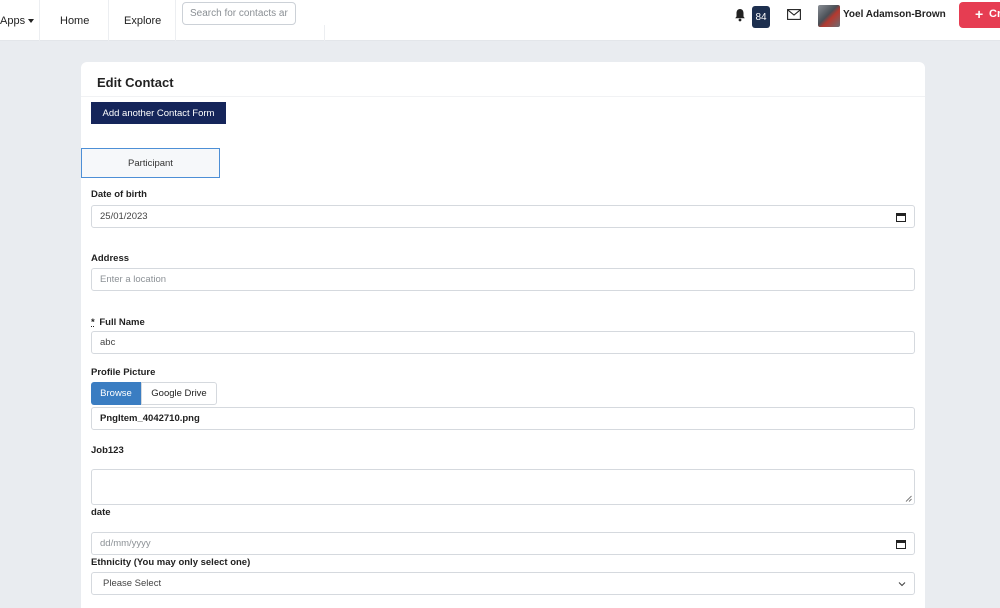 The height and width of the screenshot is (608, 1000). I want to click on browse-button: Browse, so click(116, 393).